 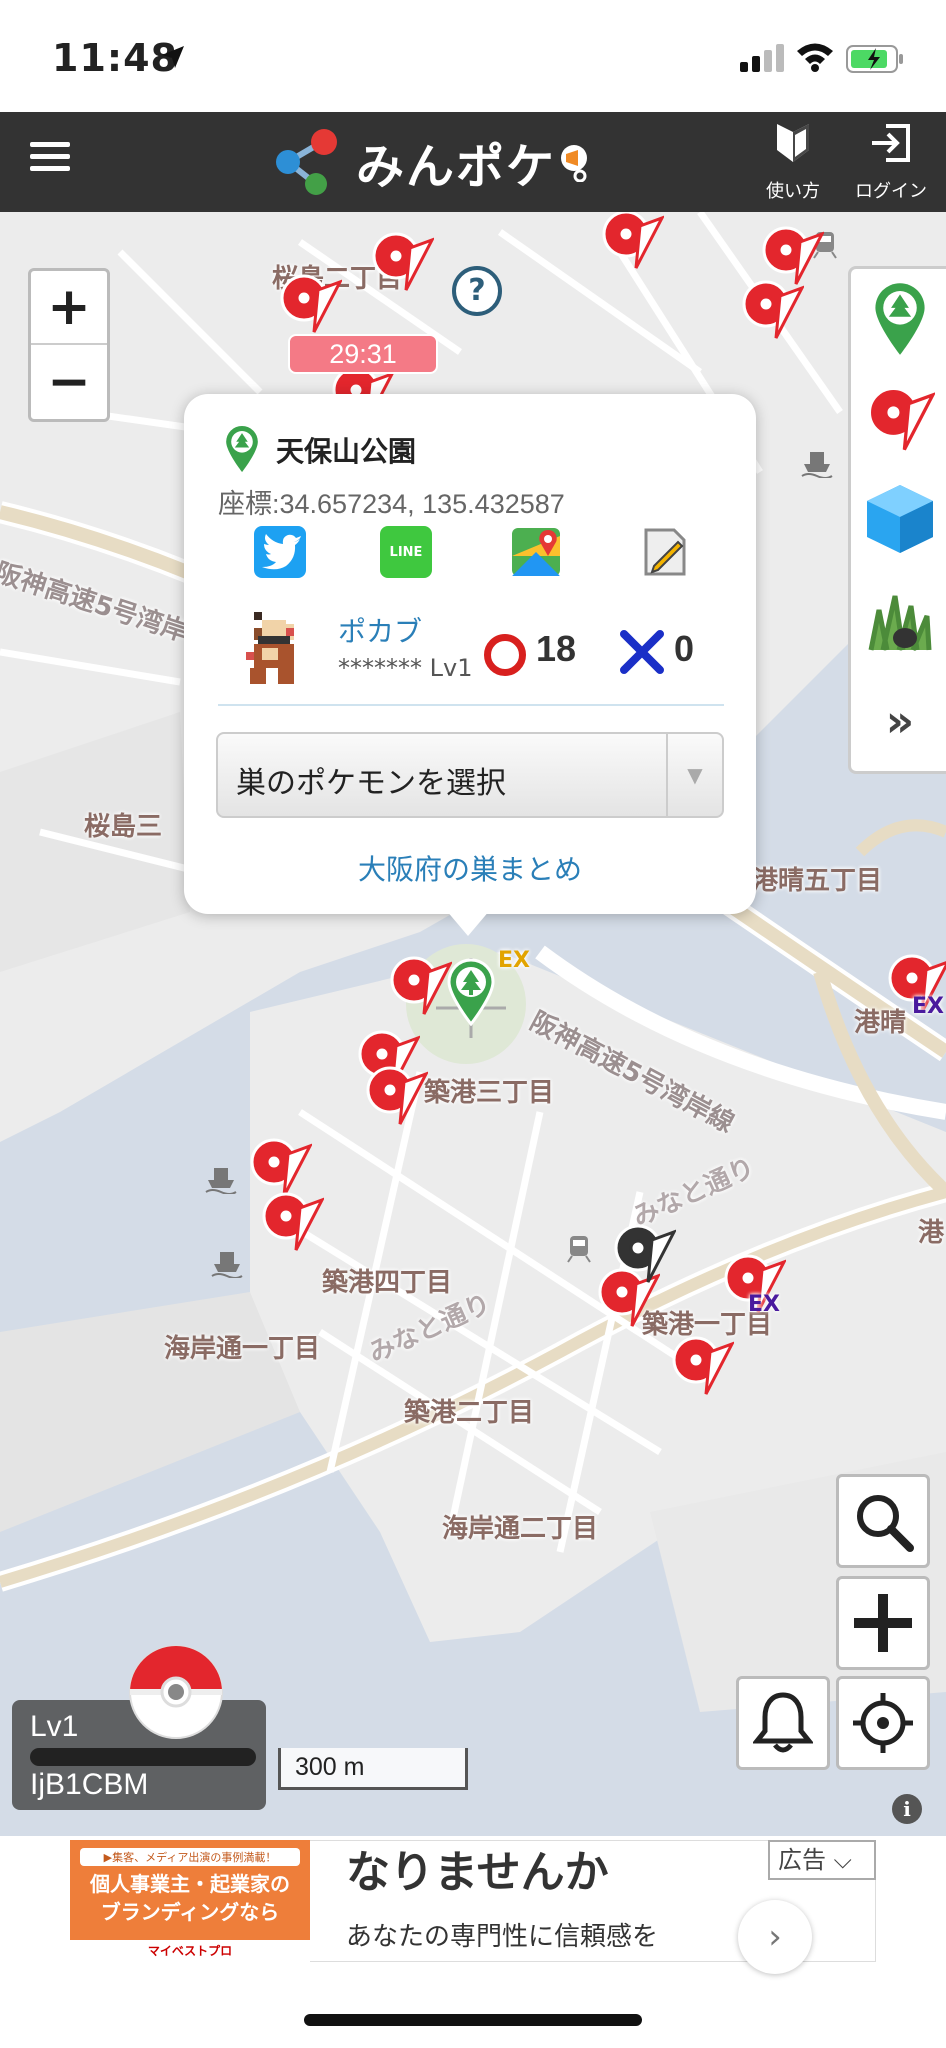 I want to click on crosshair-target-icon, so click(x=883, y=1723).